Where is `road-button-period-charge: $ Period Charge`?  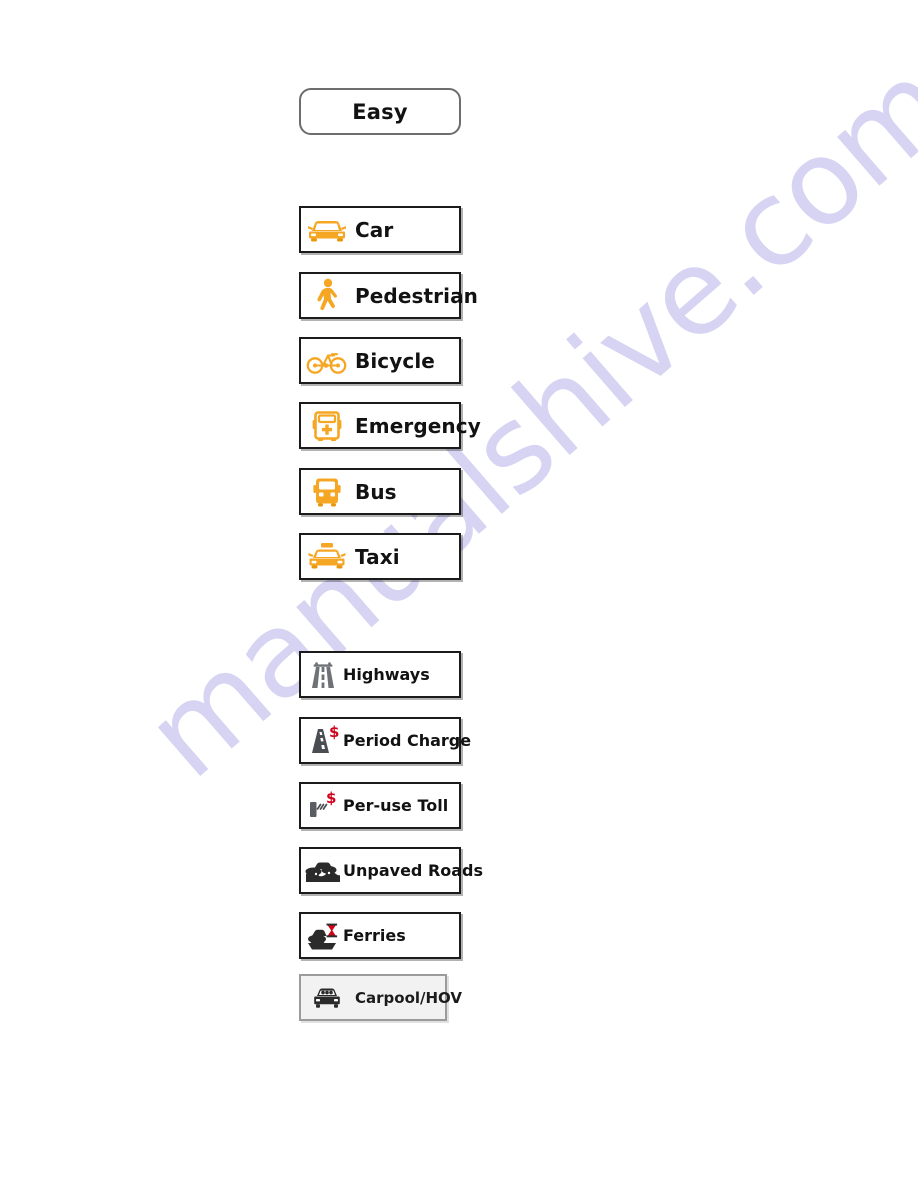
road-button-period-charge: $ Period Charge is located at coordinates (385, 740).